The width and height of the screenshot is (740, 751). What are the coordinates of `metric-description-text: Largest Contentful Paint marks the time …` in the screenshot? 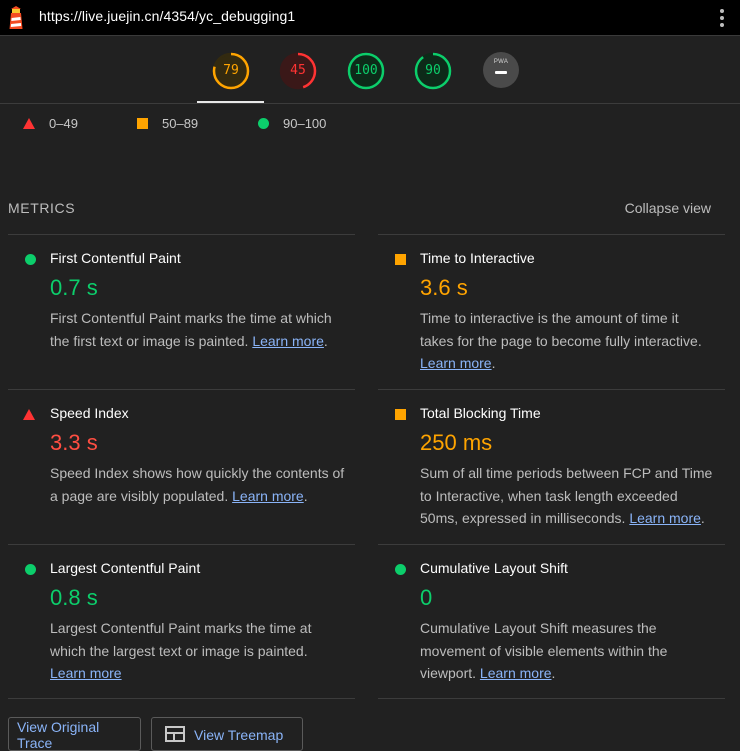 It's located at (181, 639).